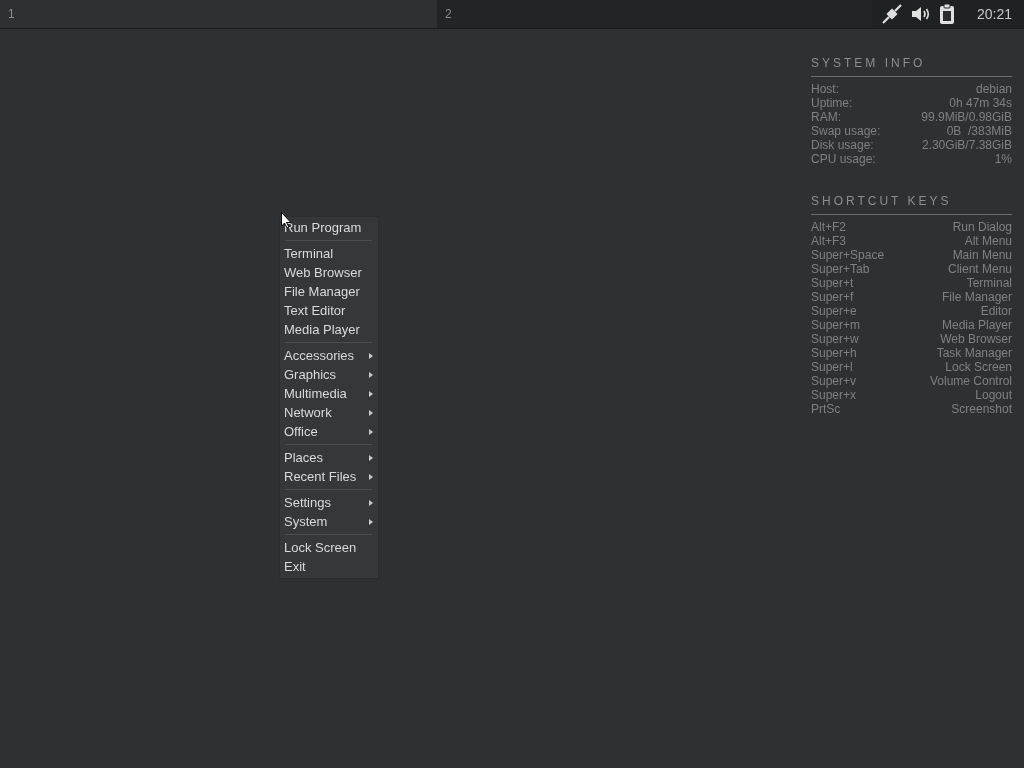 This screenshot has height=768, width=1024. Describe the element at coordinates (834, 353) in the screenshot. I see `shortcut-key: Super+h` at that location.